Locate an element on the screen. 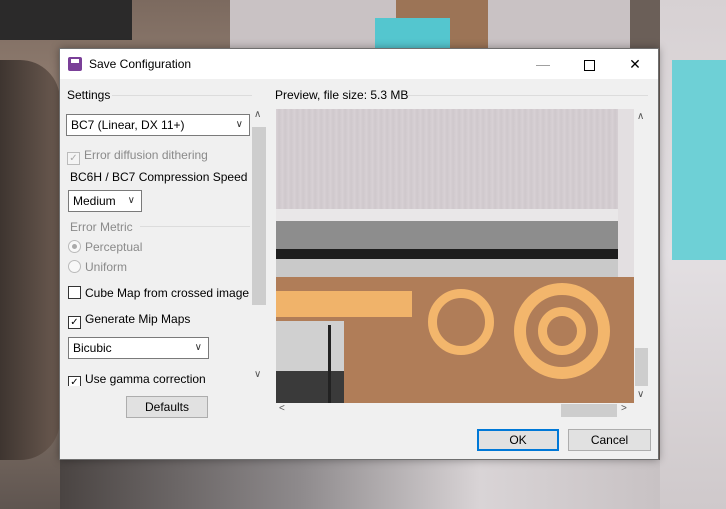 The width and height of the screenshot is (726, 509). preview-vertical-scrollbar: ∧ ∨ is located at coordinates (641, 255).